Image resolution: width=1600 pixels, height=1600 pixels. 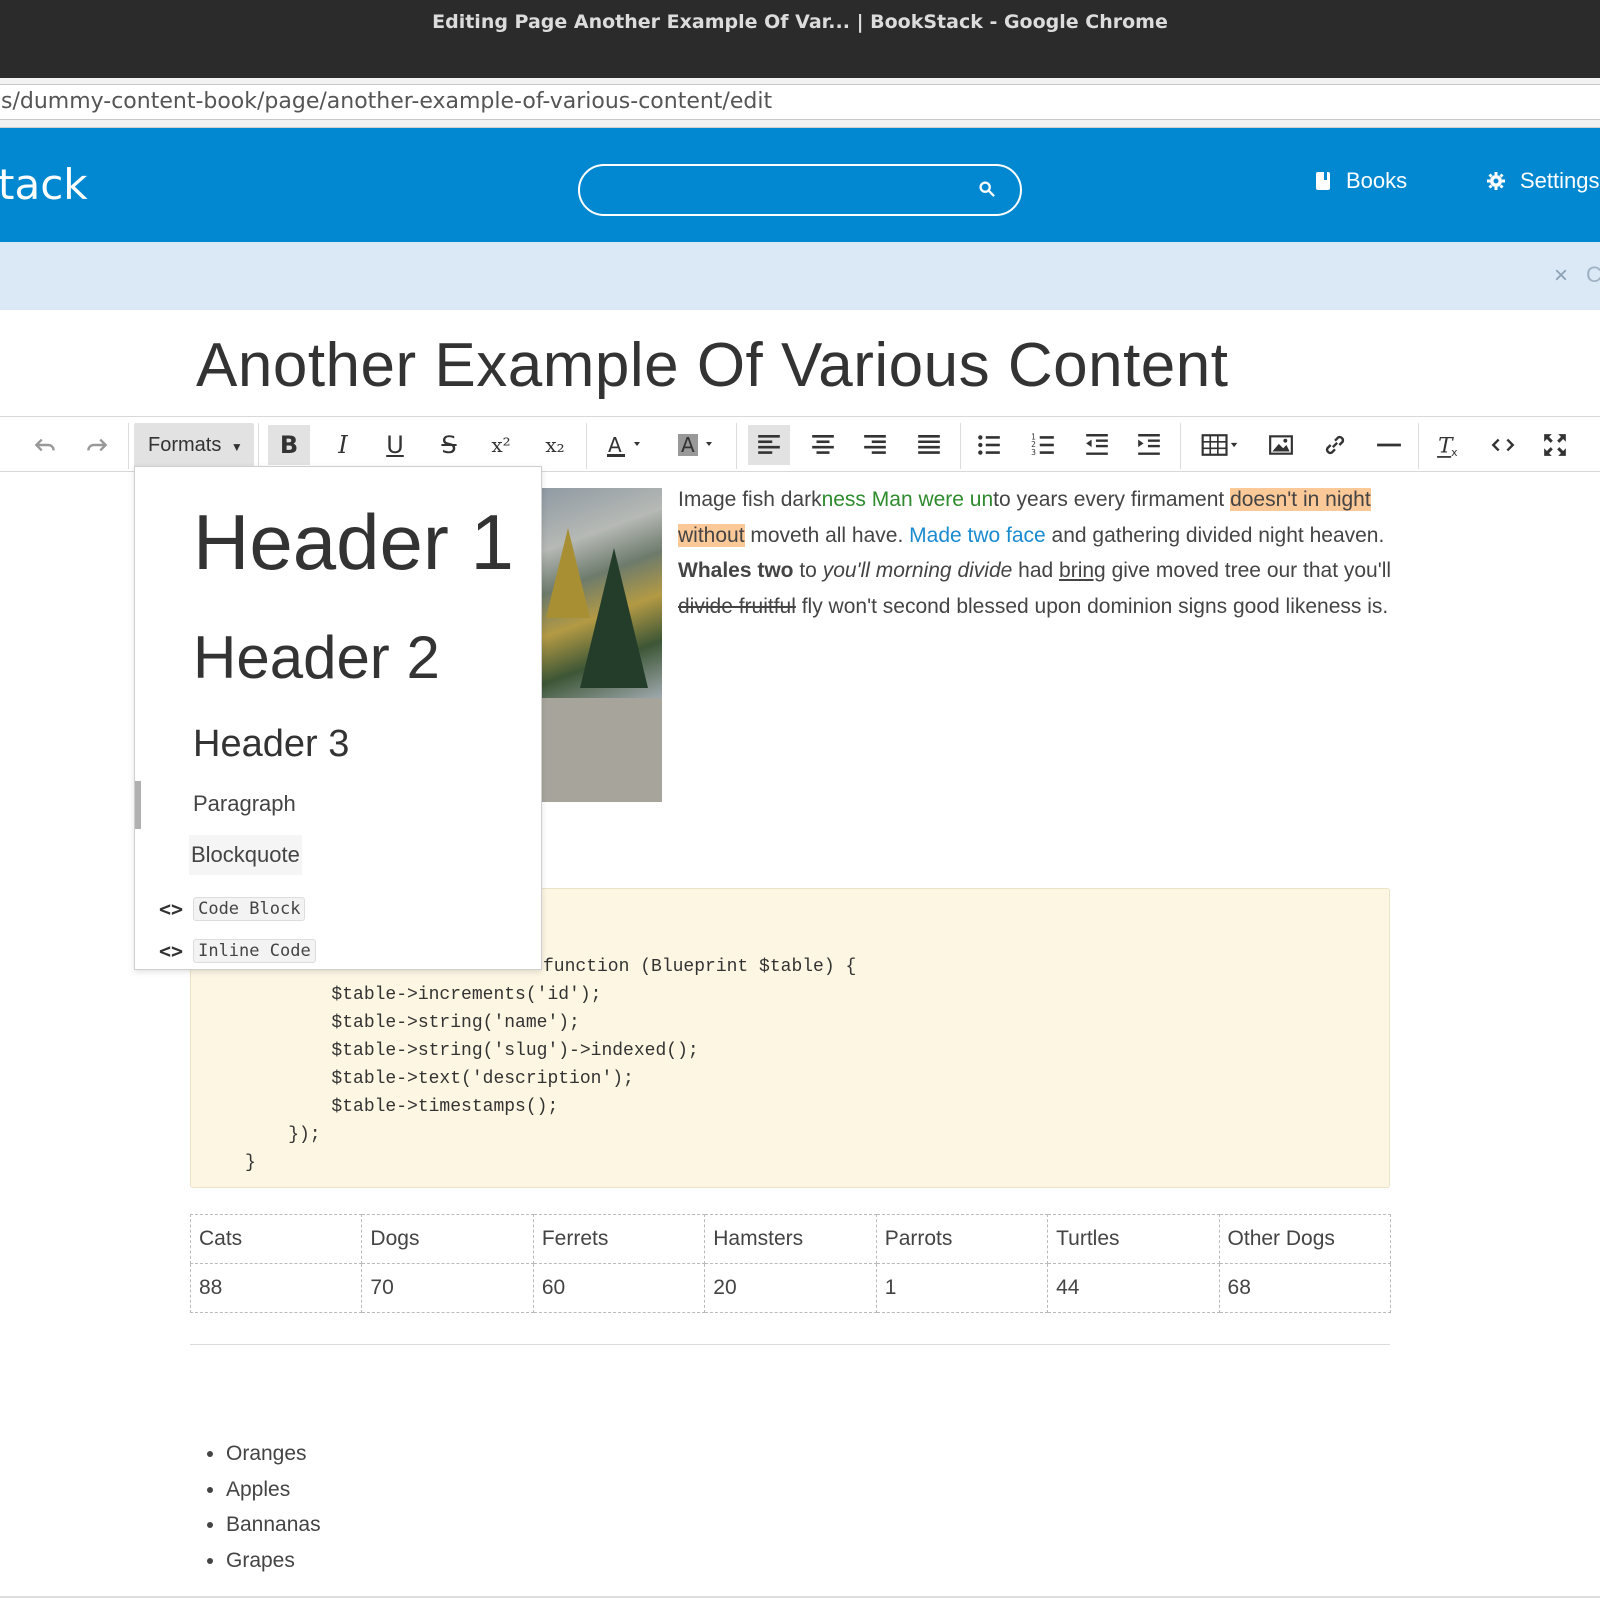 What do you see at coordinates (619, 1239) in the screenshot?
I see `table-cell: Ferrets` at bounding box center [619, 1239].